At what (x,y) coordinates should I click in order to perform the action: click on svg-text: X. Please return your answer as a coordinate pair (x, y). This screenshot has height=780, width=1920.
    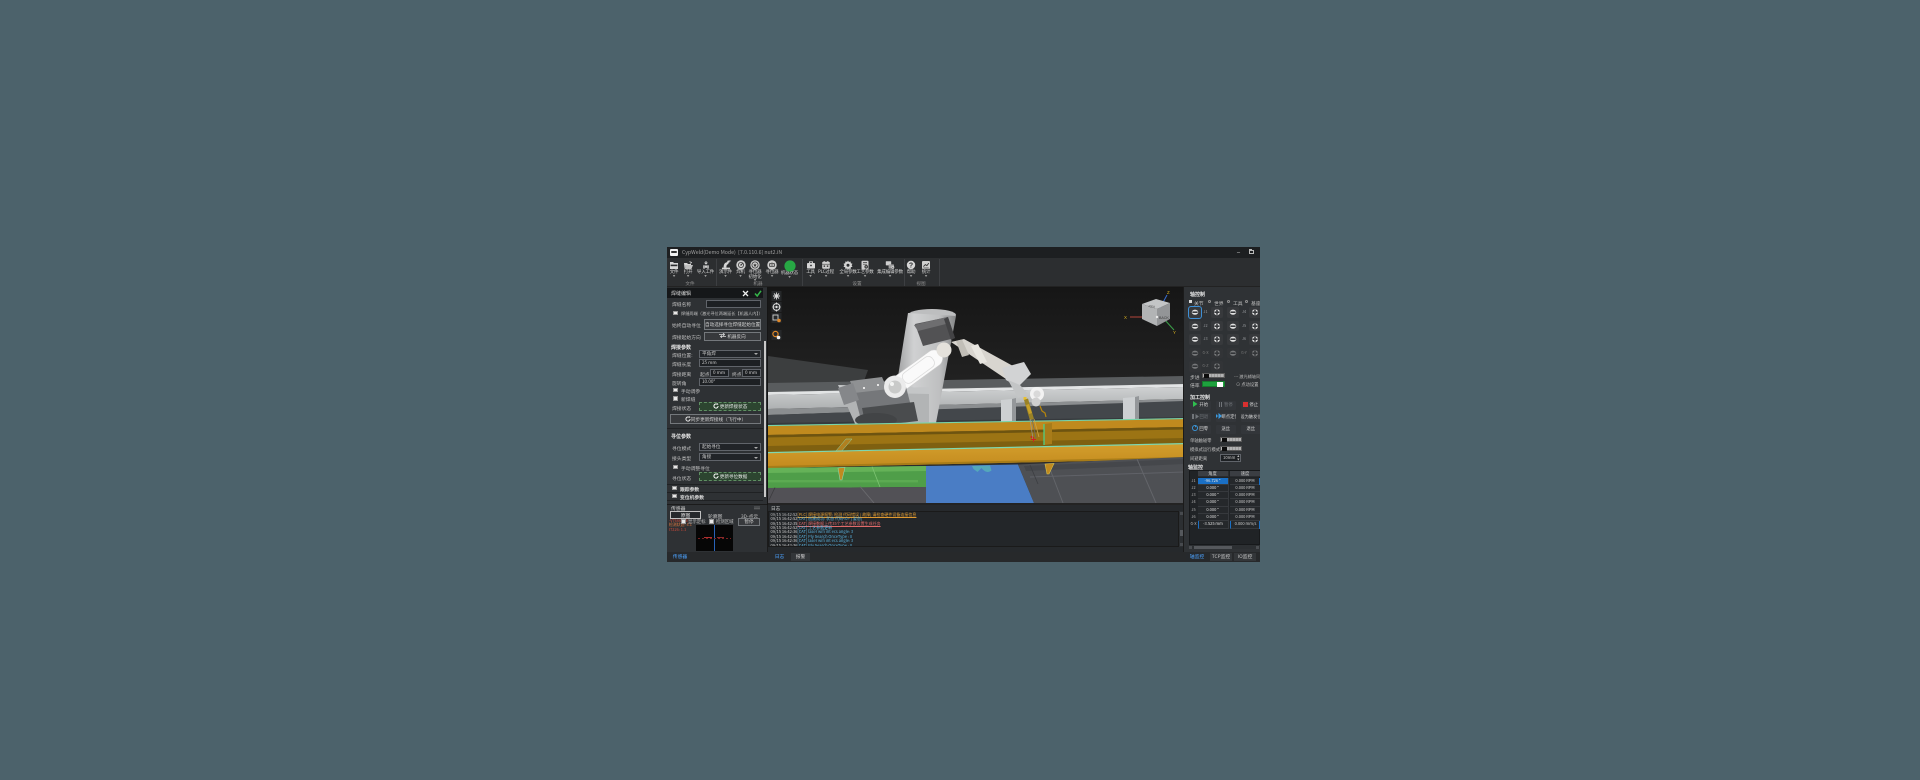
    Looking at the image, I should click on (1125, 317).